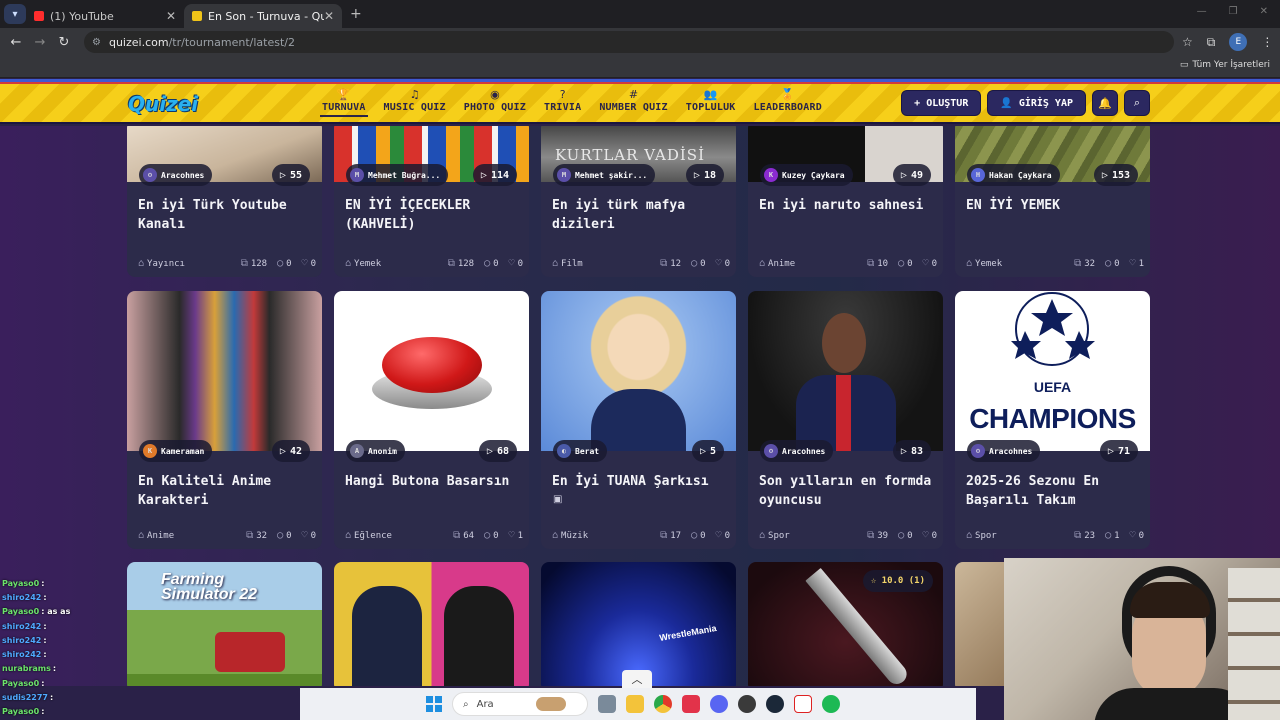 Image resolution: width=1280 pixels, height=720 pixels. I want to click on card-title: Son yılların en formda oyuncusu, so click(849, 491).